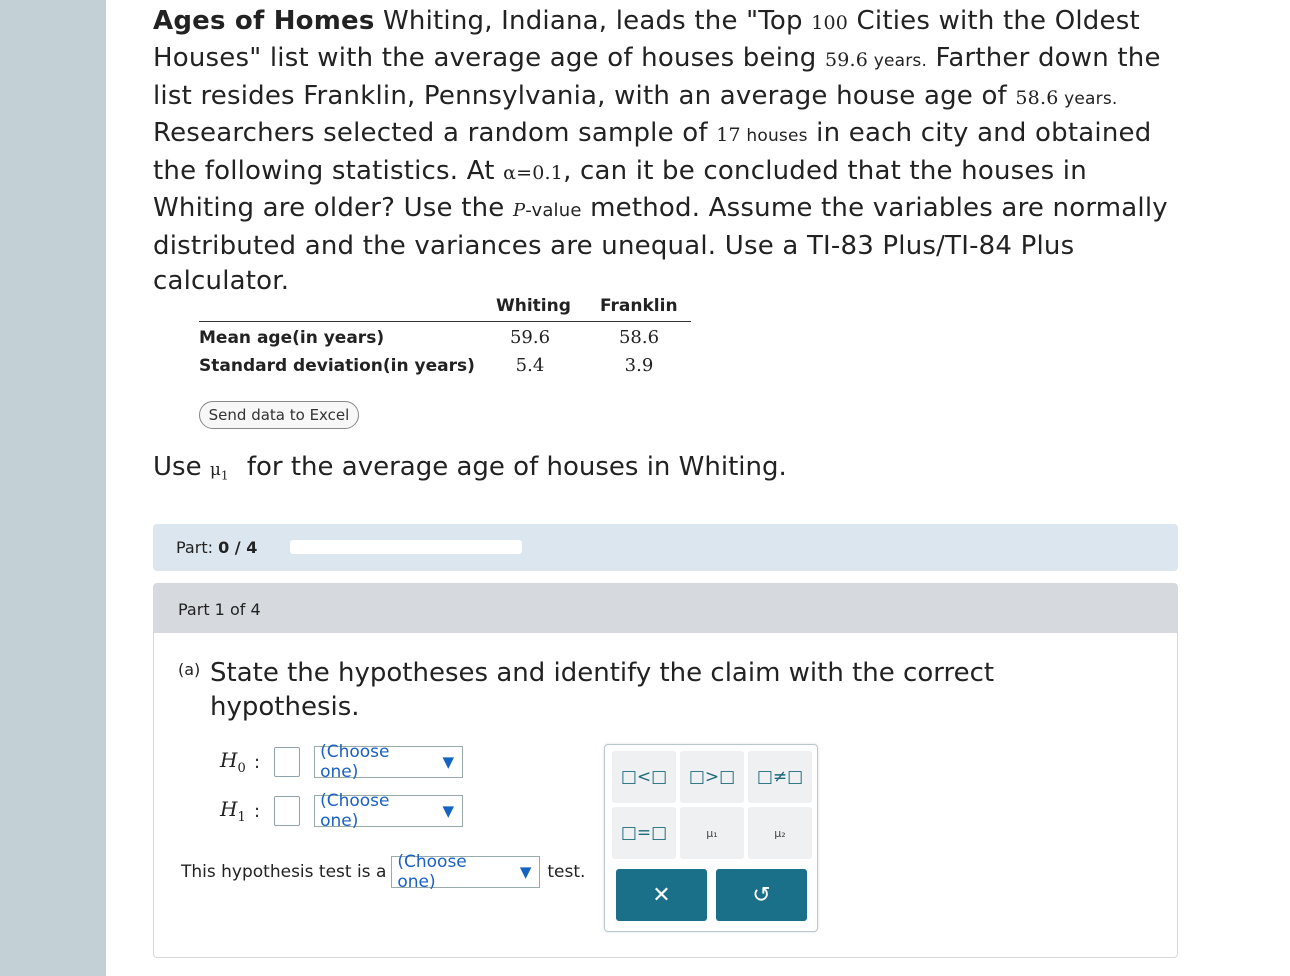  I want to click on top-n-value: 100, so click(830, 23).